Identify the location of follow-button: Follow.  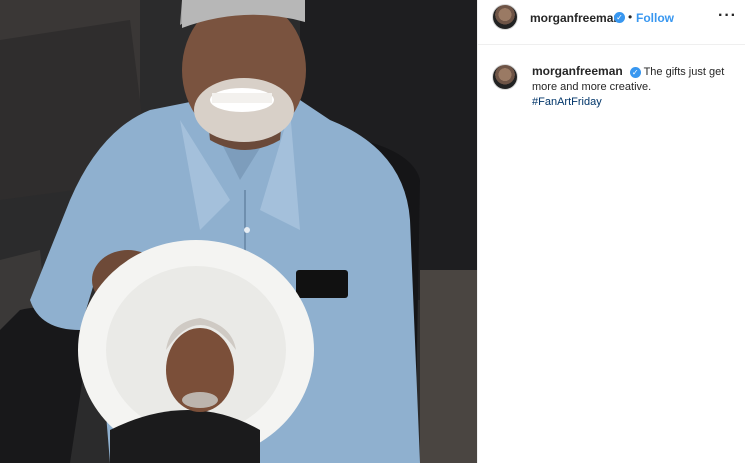
(655, 18).